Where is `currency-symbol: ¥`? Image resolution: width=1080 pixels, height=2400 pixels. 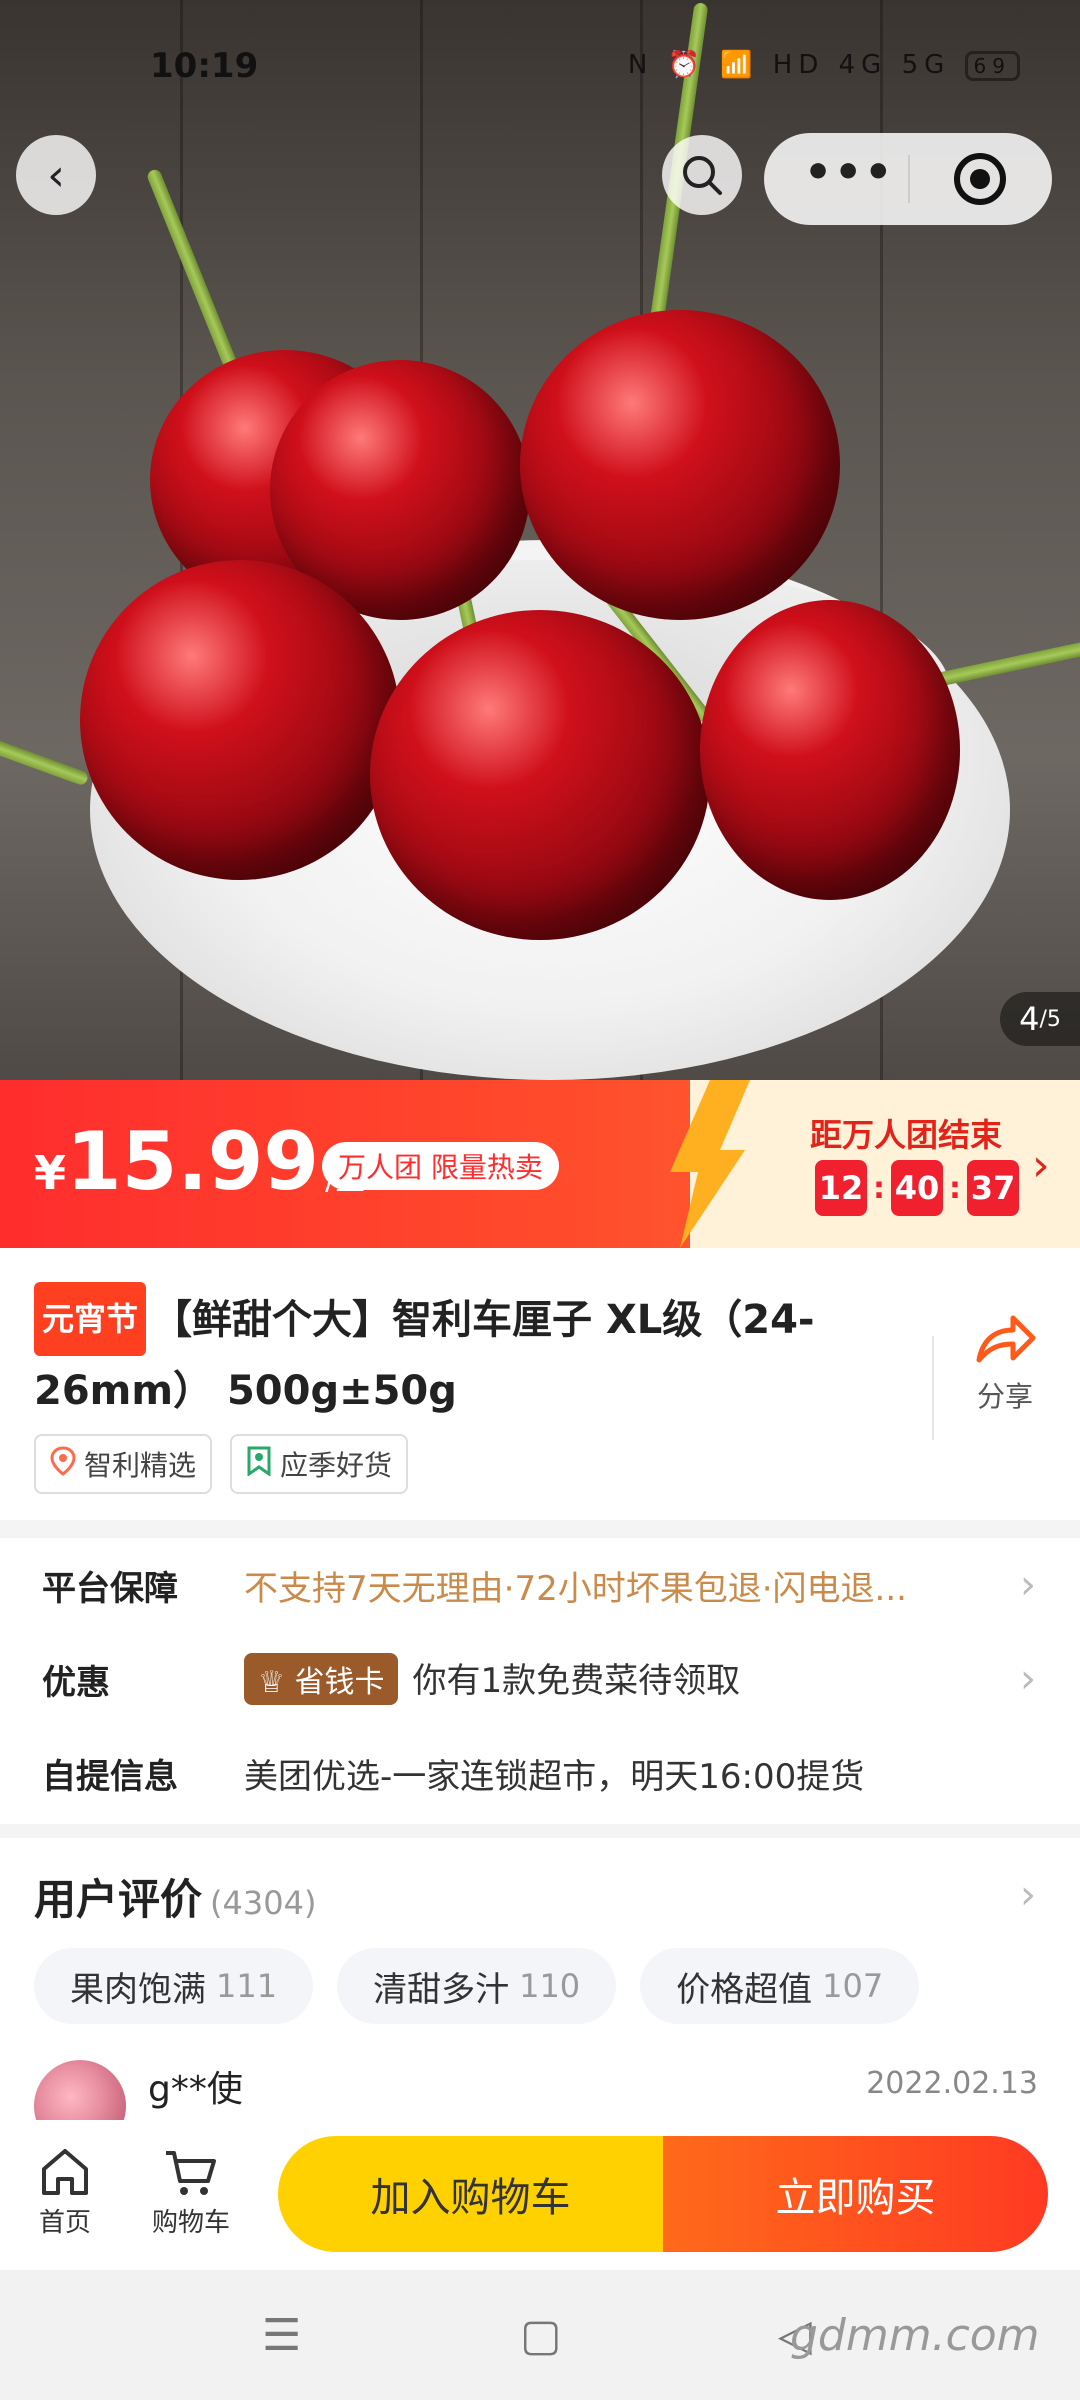
currency-symbol: ¥ is located at coordinates (50, 1173).